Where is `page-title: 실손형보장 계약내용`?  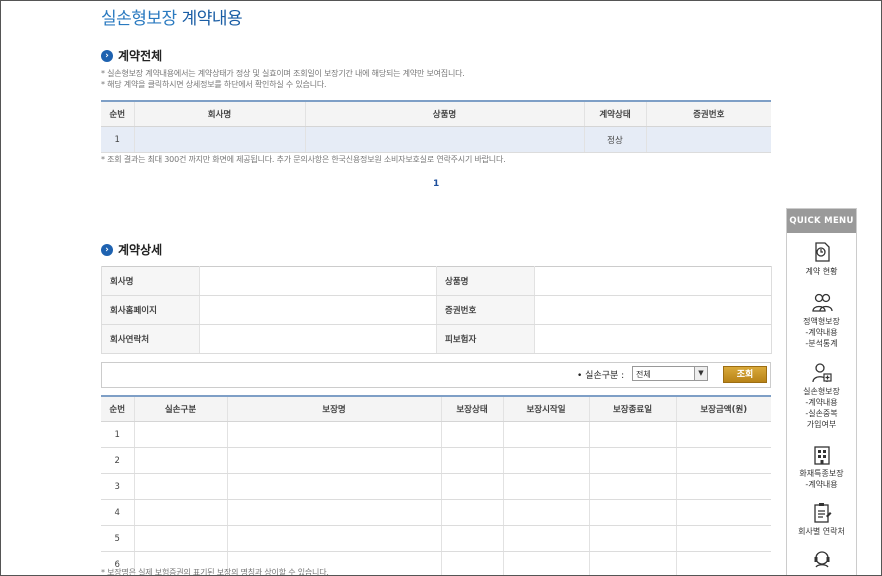 page-title: 실손형보장 계약내용 is located at coordinates (172, 16).